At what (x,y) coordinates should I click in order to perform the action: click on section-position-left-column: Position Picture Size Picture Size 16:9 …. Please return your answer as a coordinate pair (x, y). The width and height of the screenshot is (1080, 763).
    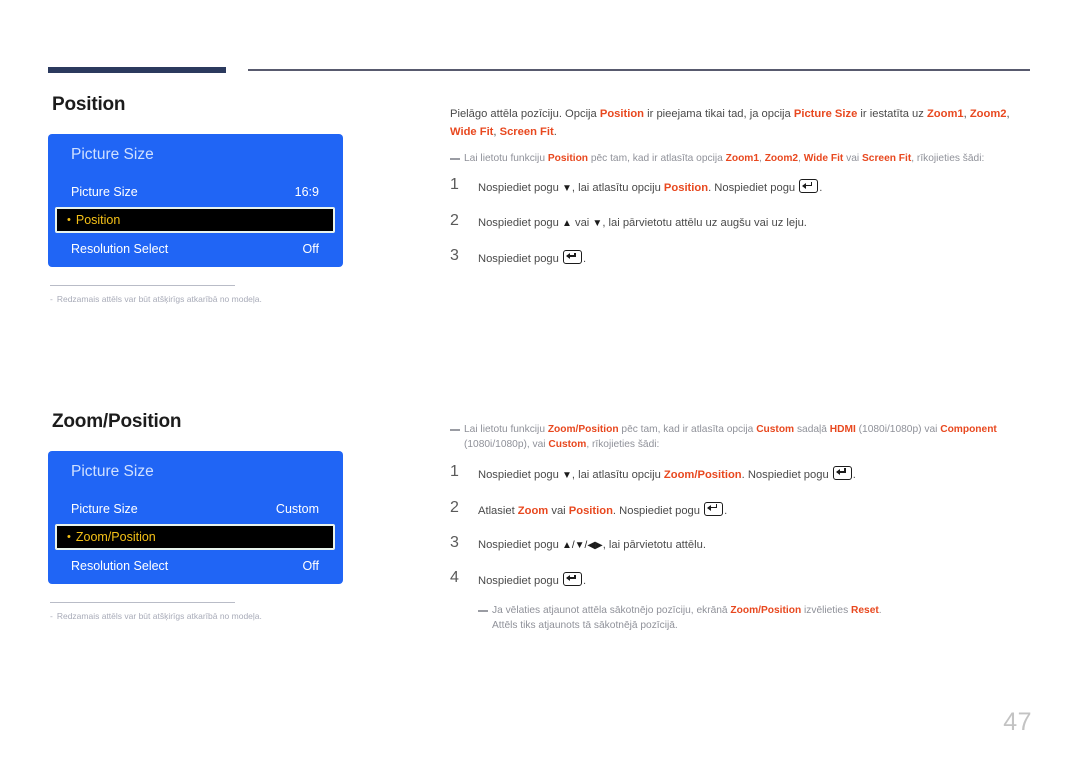
    Looking at the image, I should click on (238, 199).